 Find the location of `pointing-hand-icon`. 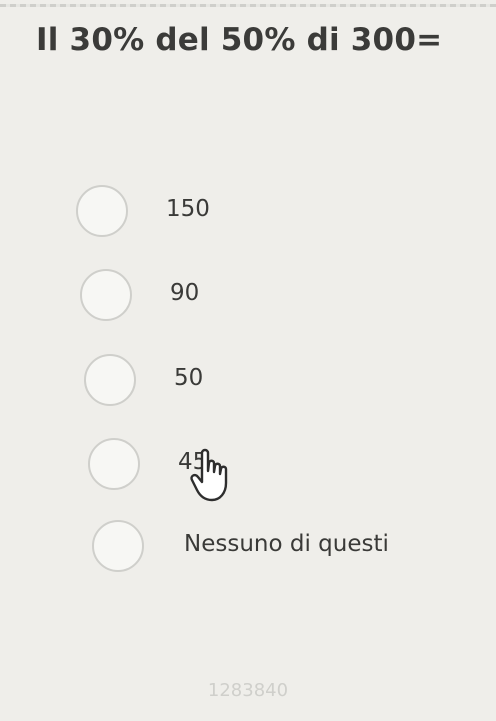

pointing-hand-icon is located at coordinates (214, 476).